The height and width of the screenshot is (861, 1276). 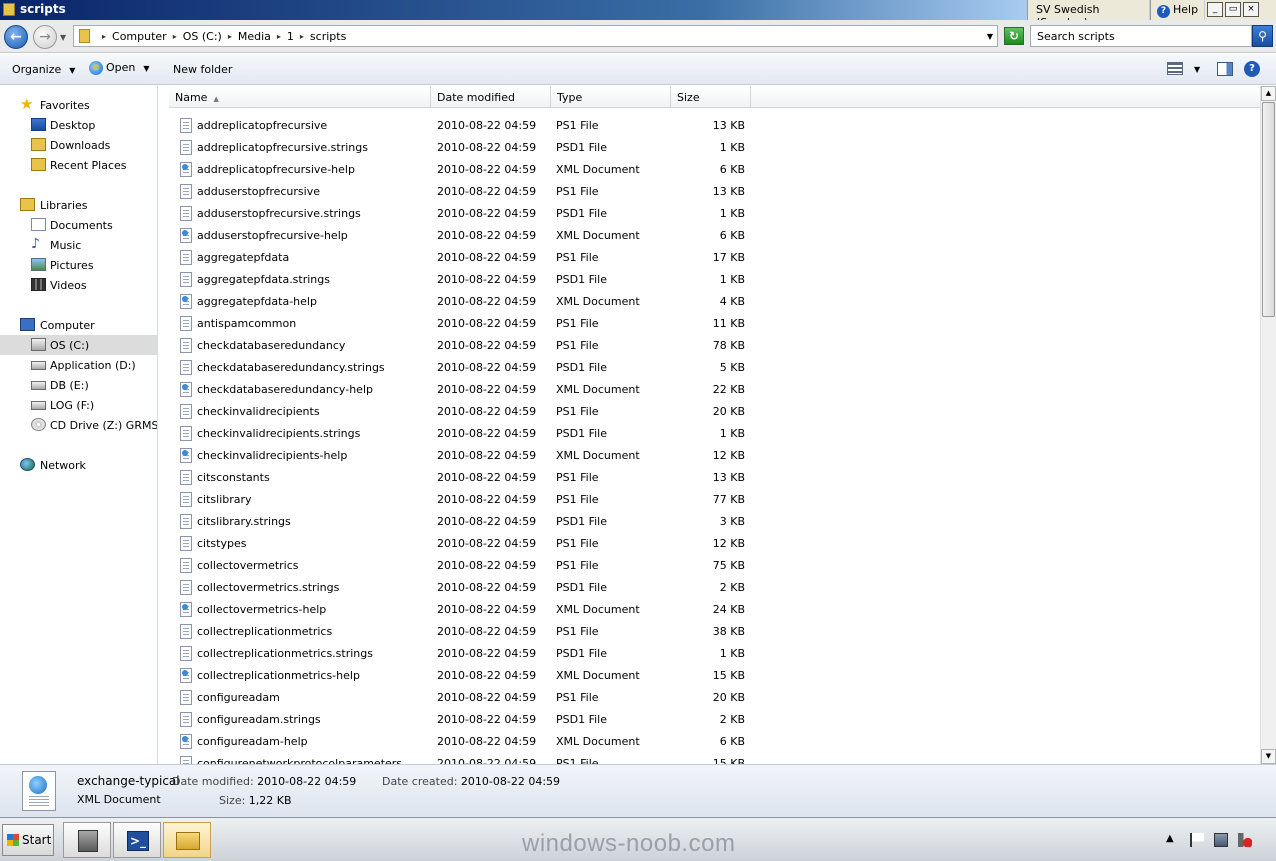 I want to click on column-header-date-modified: Date modified, so click(x=491, y=97).